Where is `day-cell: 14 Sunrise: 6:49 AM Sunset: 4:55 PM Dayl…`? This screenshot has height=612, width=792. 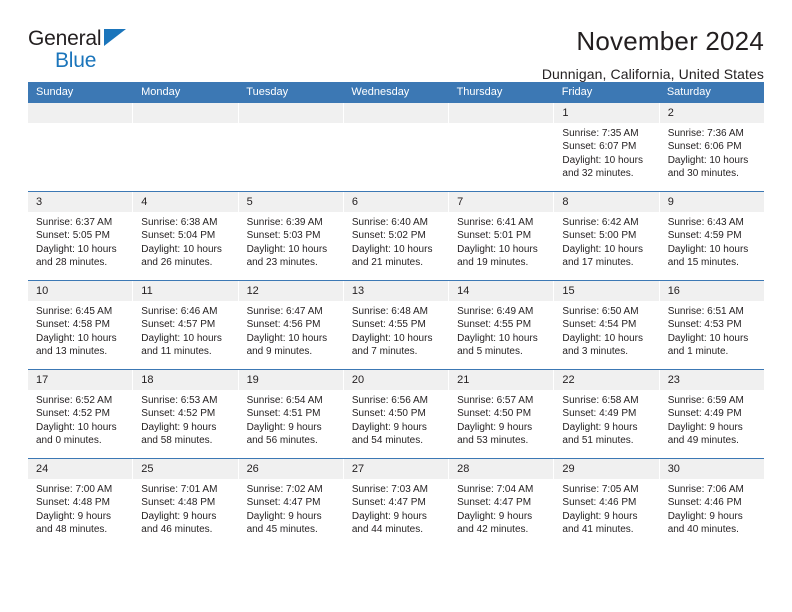
day-cell: 14 Sunrise: 6:49 AM Sunset: 4:55 PM Dayl… is located at coordinates (502, 325).